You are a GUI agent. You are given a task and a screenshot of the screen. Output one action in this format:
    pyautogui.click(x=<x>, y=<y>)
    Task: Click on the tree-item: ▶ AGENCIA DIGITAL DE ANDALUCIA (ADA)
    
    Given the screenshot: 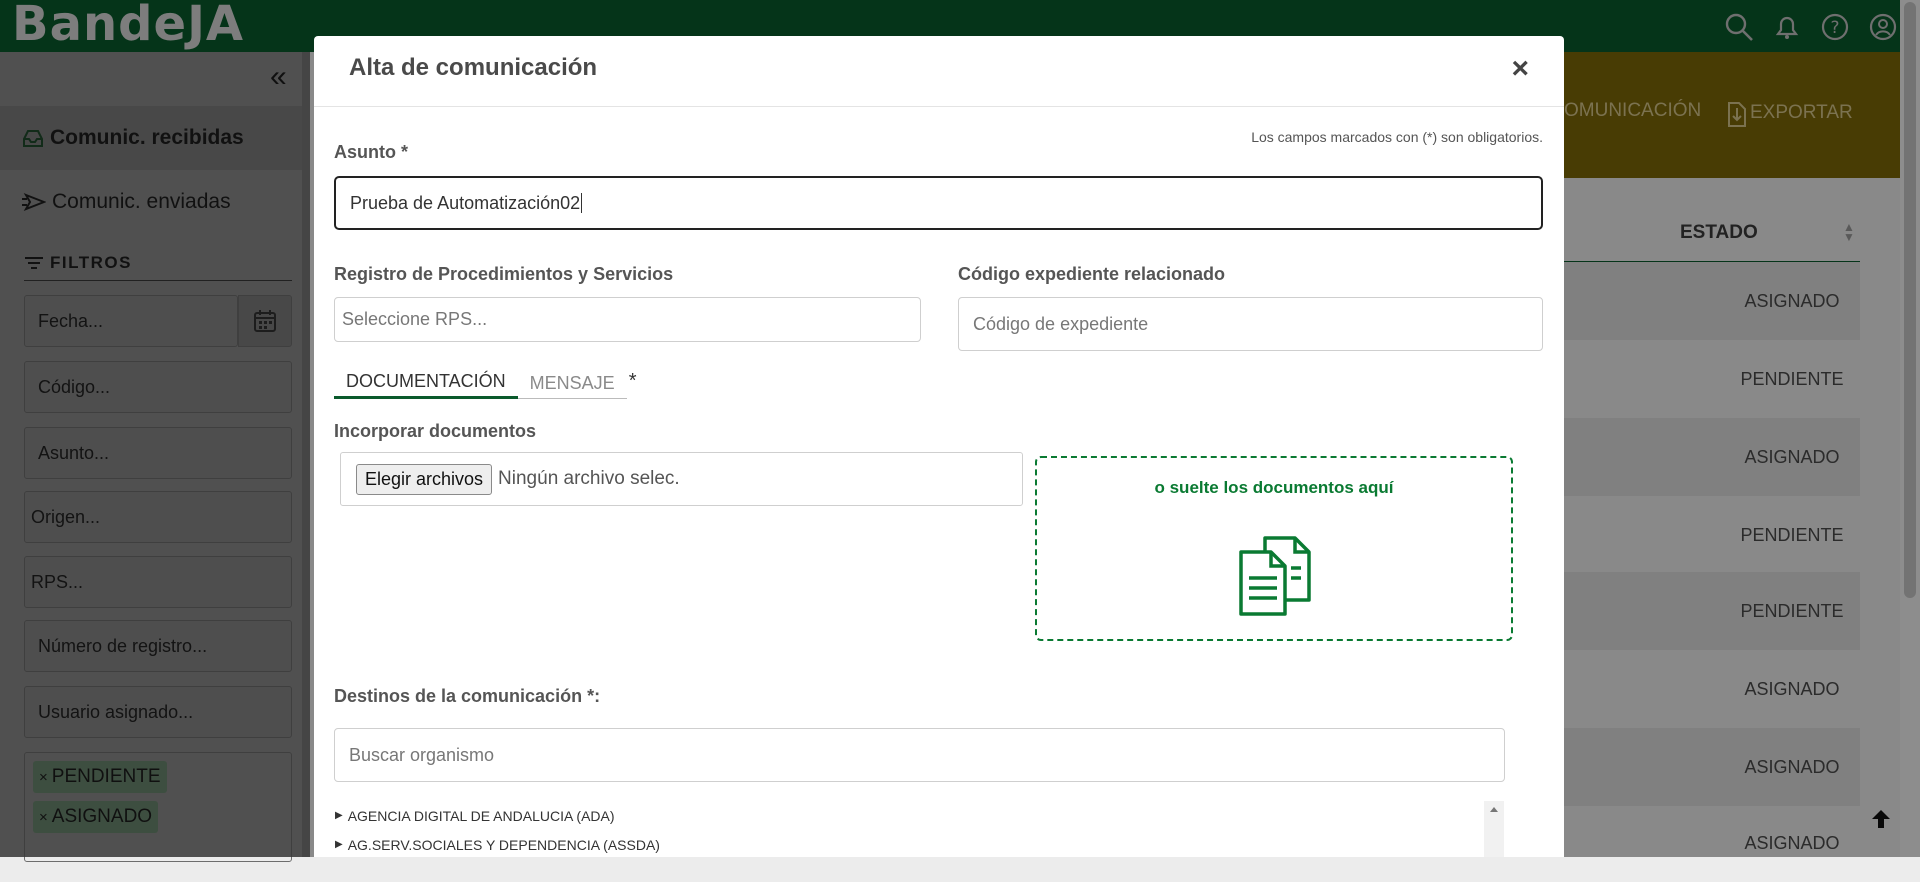 What is the action you would take?
    pyautogui.click(x=919, y=815)
    